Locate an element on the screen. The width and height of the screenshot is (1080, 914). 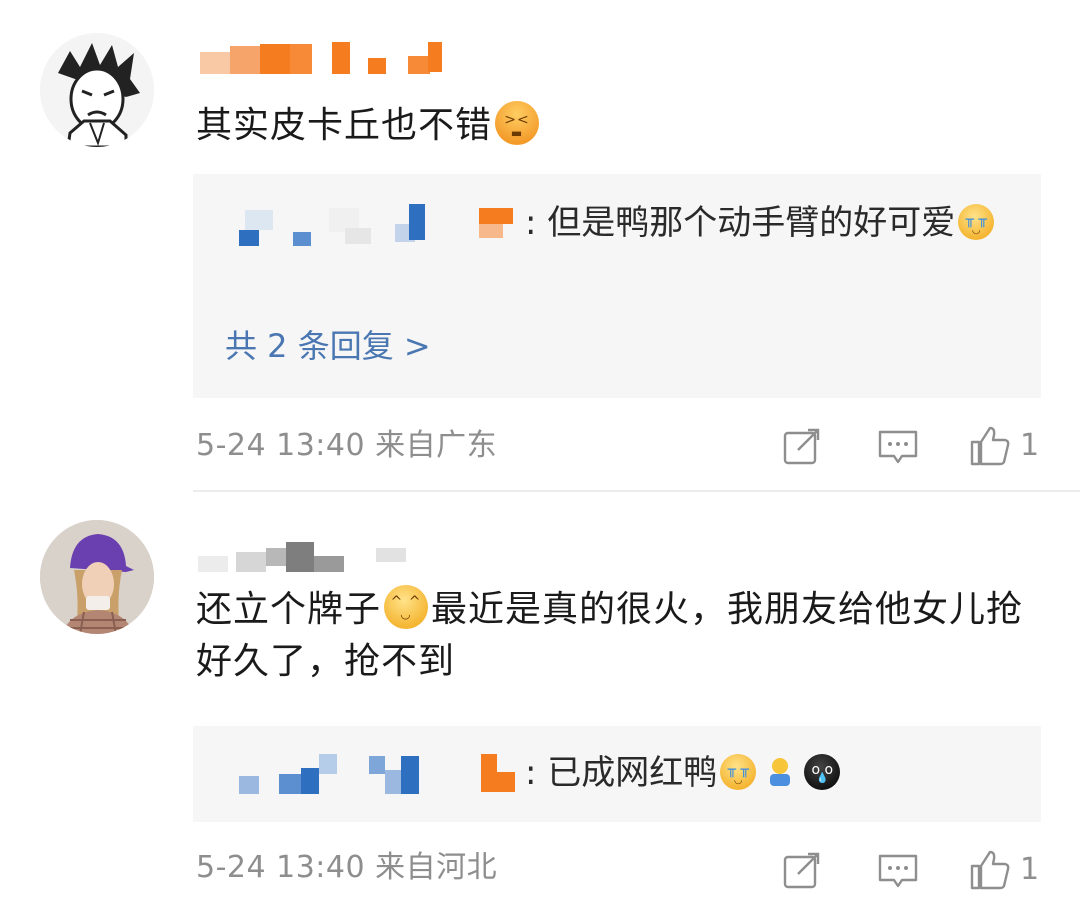
more-replies-link: 共 2 条回复 > is located at coordinates (328, 346).